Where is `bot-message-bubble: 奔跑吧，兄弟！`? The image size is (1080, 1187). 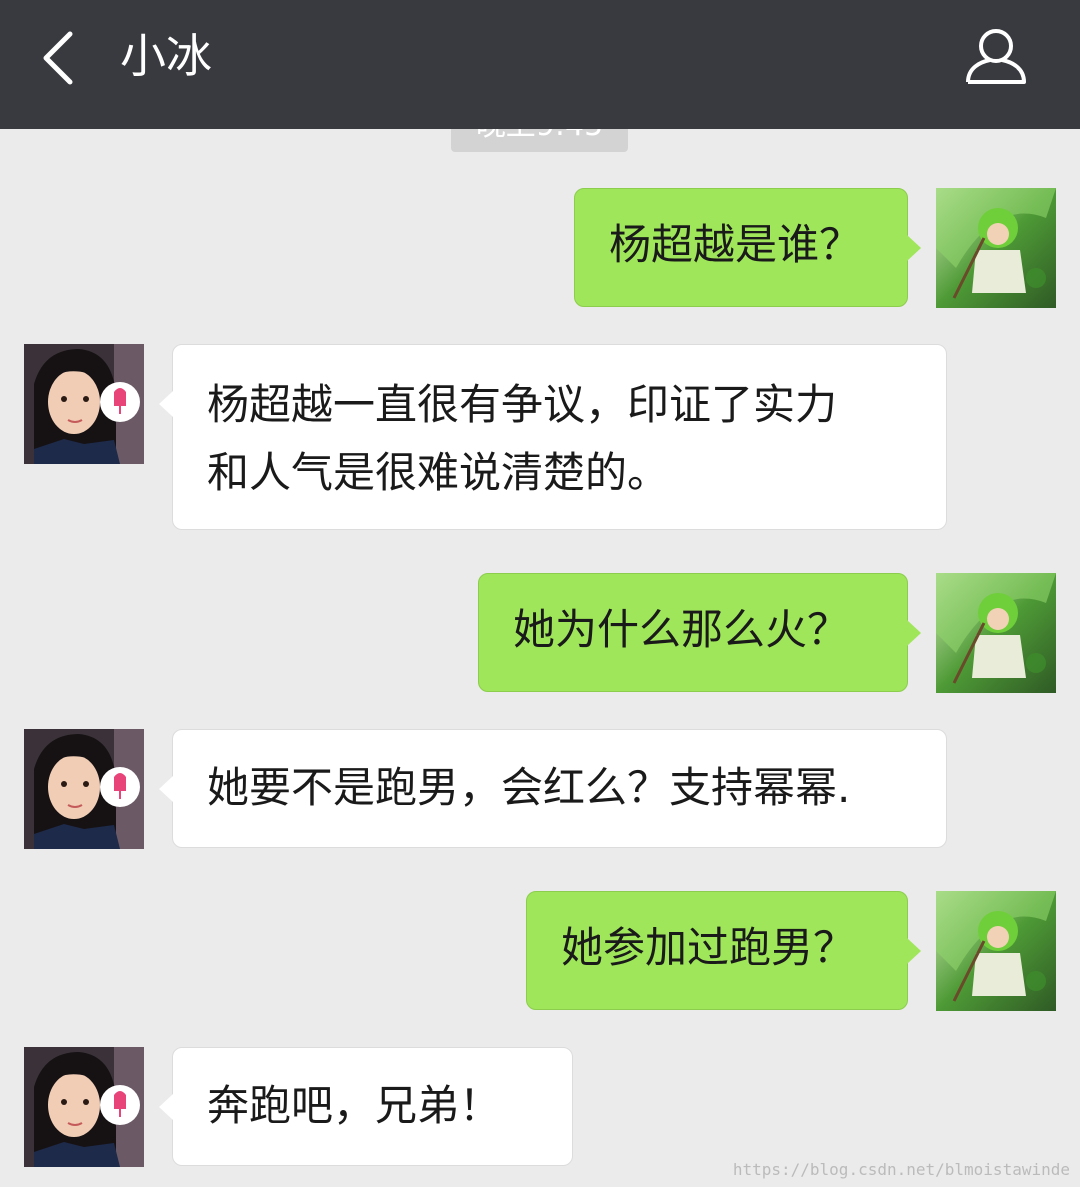
bot-message-bubble: 奔跑吧，兄弟！ is located at coordinates (366, 1106).